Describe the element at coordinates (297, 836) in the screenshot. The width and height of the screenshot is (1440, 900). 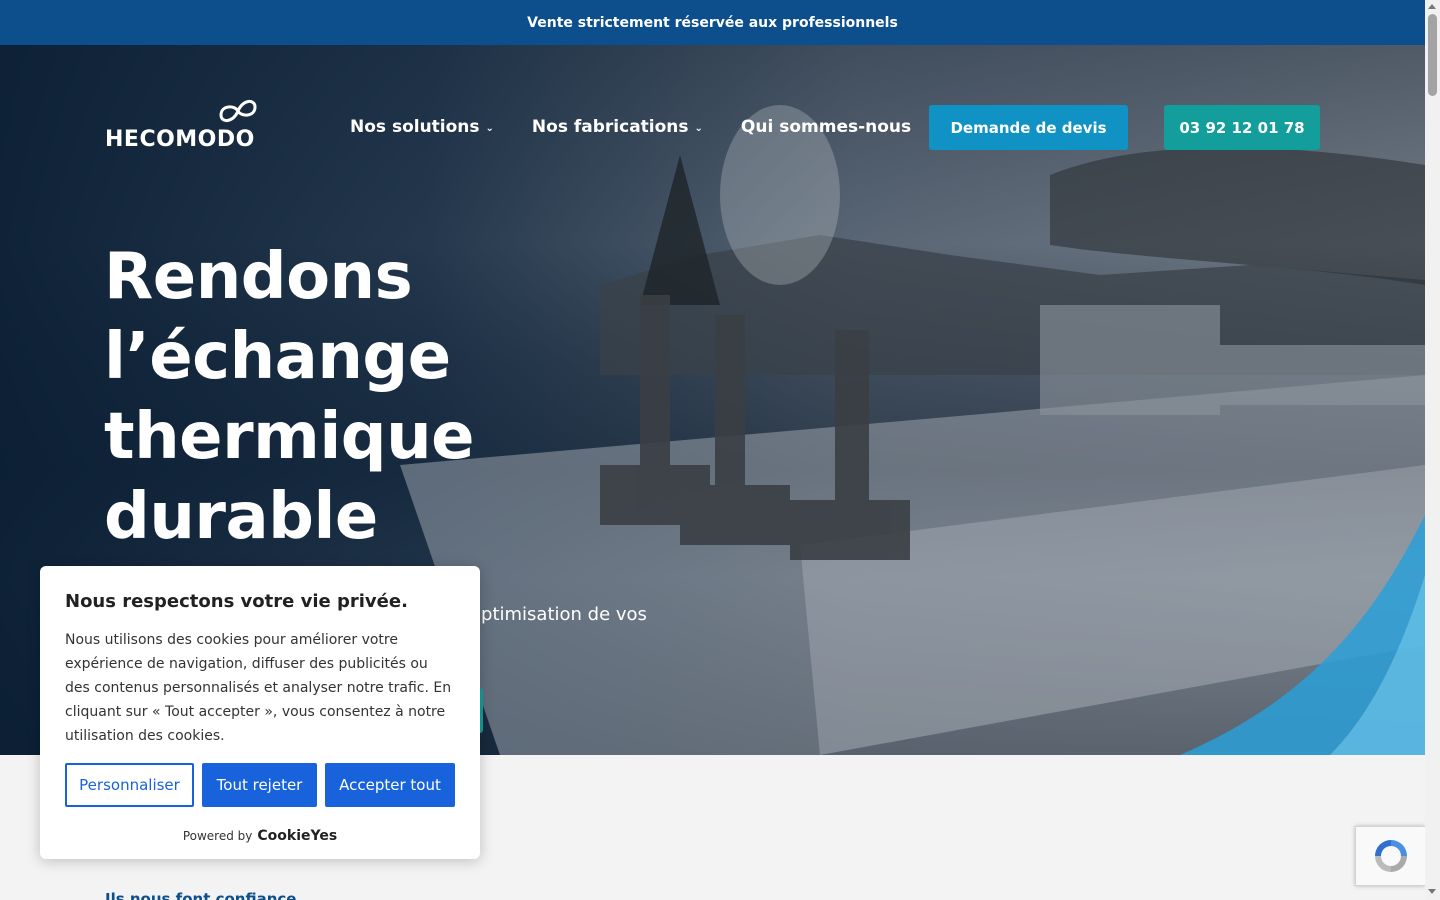
I see `cookieyes-logo: CookieYes` at that location.